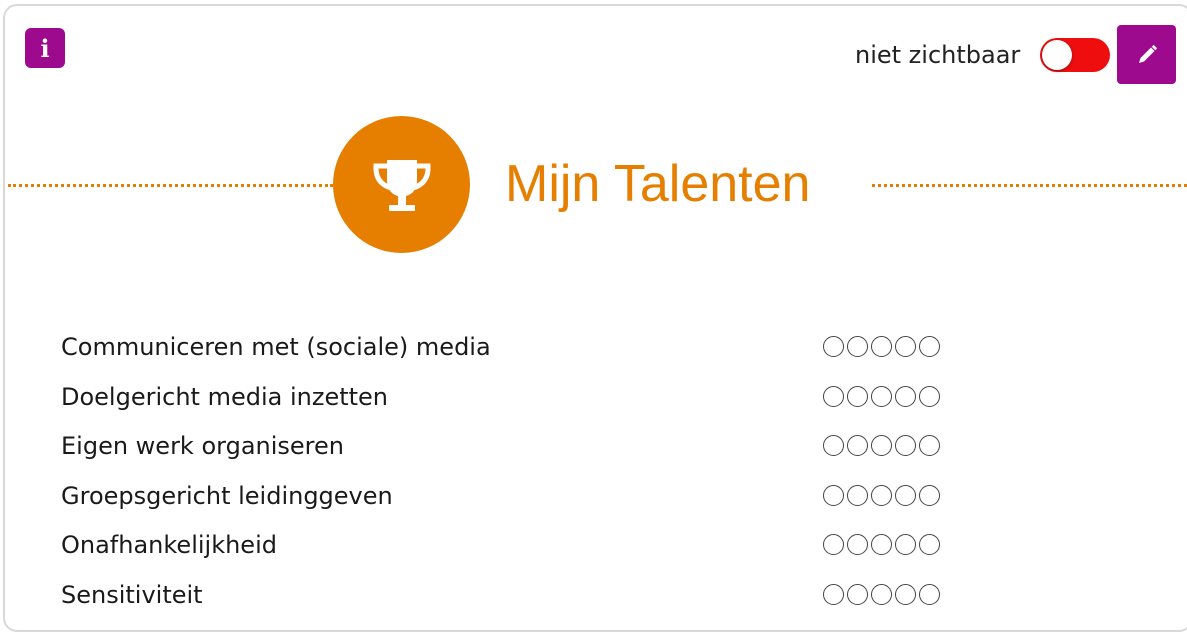  I want to click on info-button: i, so click(45, 48).